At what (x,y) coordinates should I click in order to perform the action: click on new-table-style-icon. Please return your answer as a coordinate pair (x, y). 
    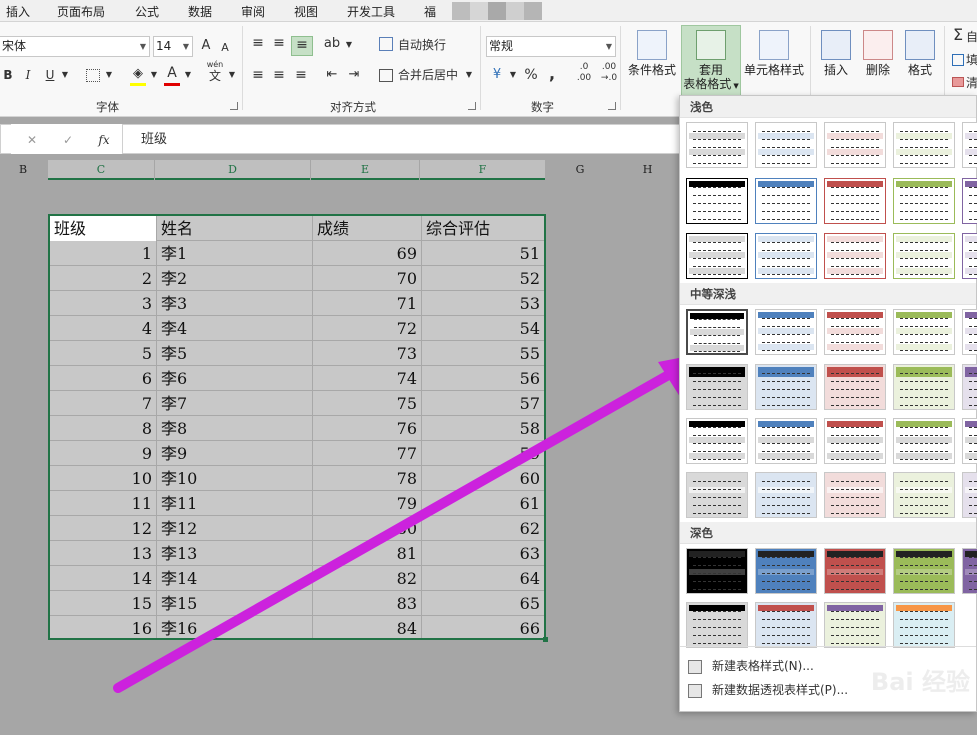
    Looking at the image, I should click on (695, 666).